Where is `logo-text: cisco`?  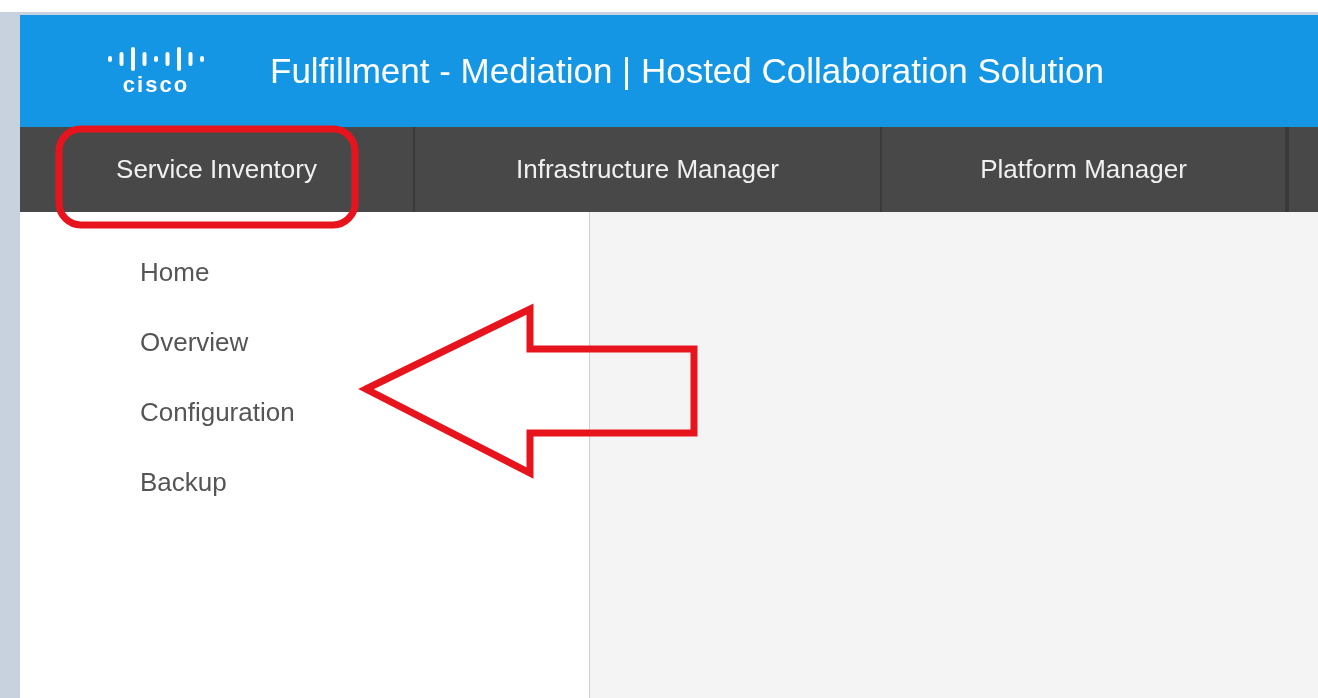 logo-text: cisco is located at coordinates (156, 85).